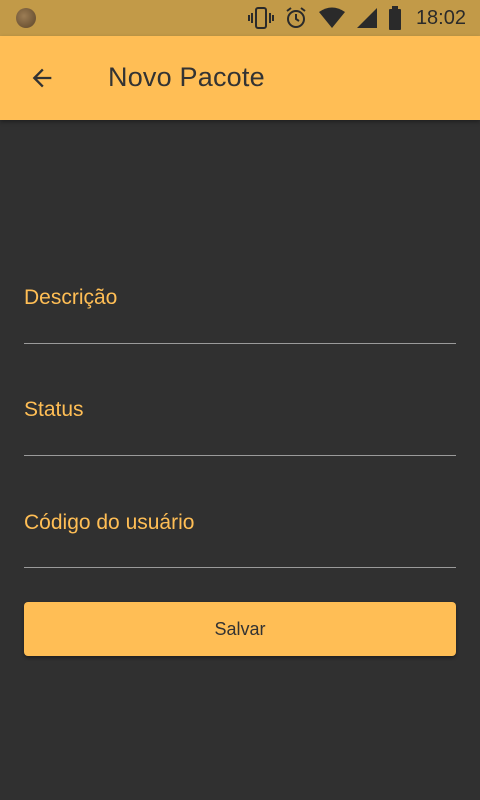  Describe the element at coordinates (54, 409) in the screenshot. I see `status-label: Status` at that location.